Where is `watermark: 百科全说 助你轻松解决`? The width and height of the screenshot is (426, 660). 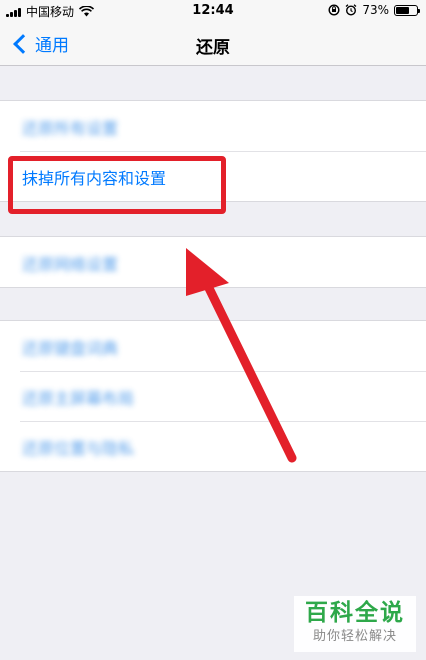
watermark: 百科全说 助你轻松解决 is located at coordinates (355, 624).